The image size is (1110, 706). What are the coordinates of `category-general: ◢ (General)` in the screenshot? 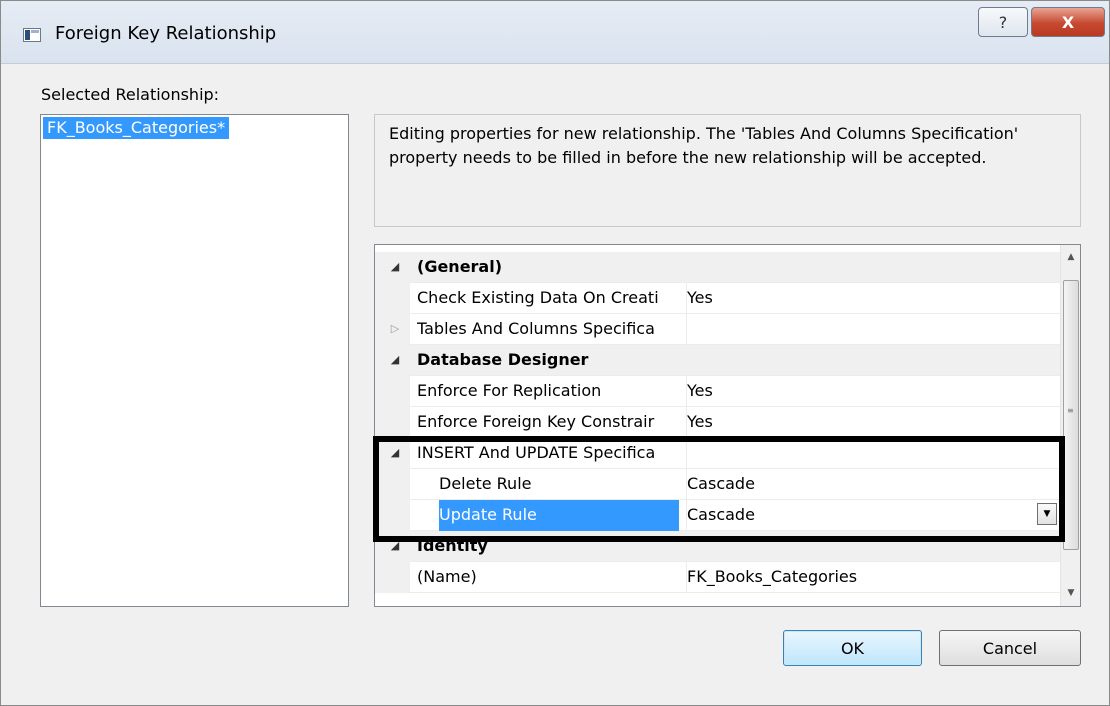 It's located at (718, 267).